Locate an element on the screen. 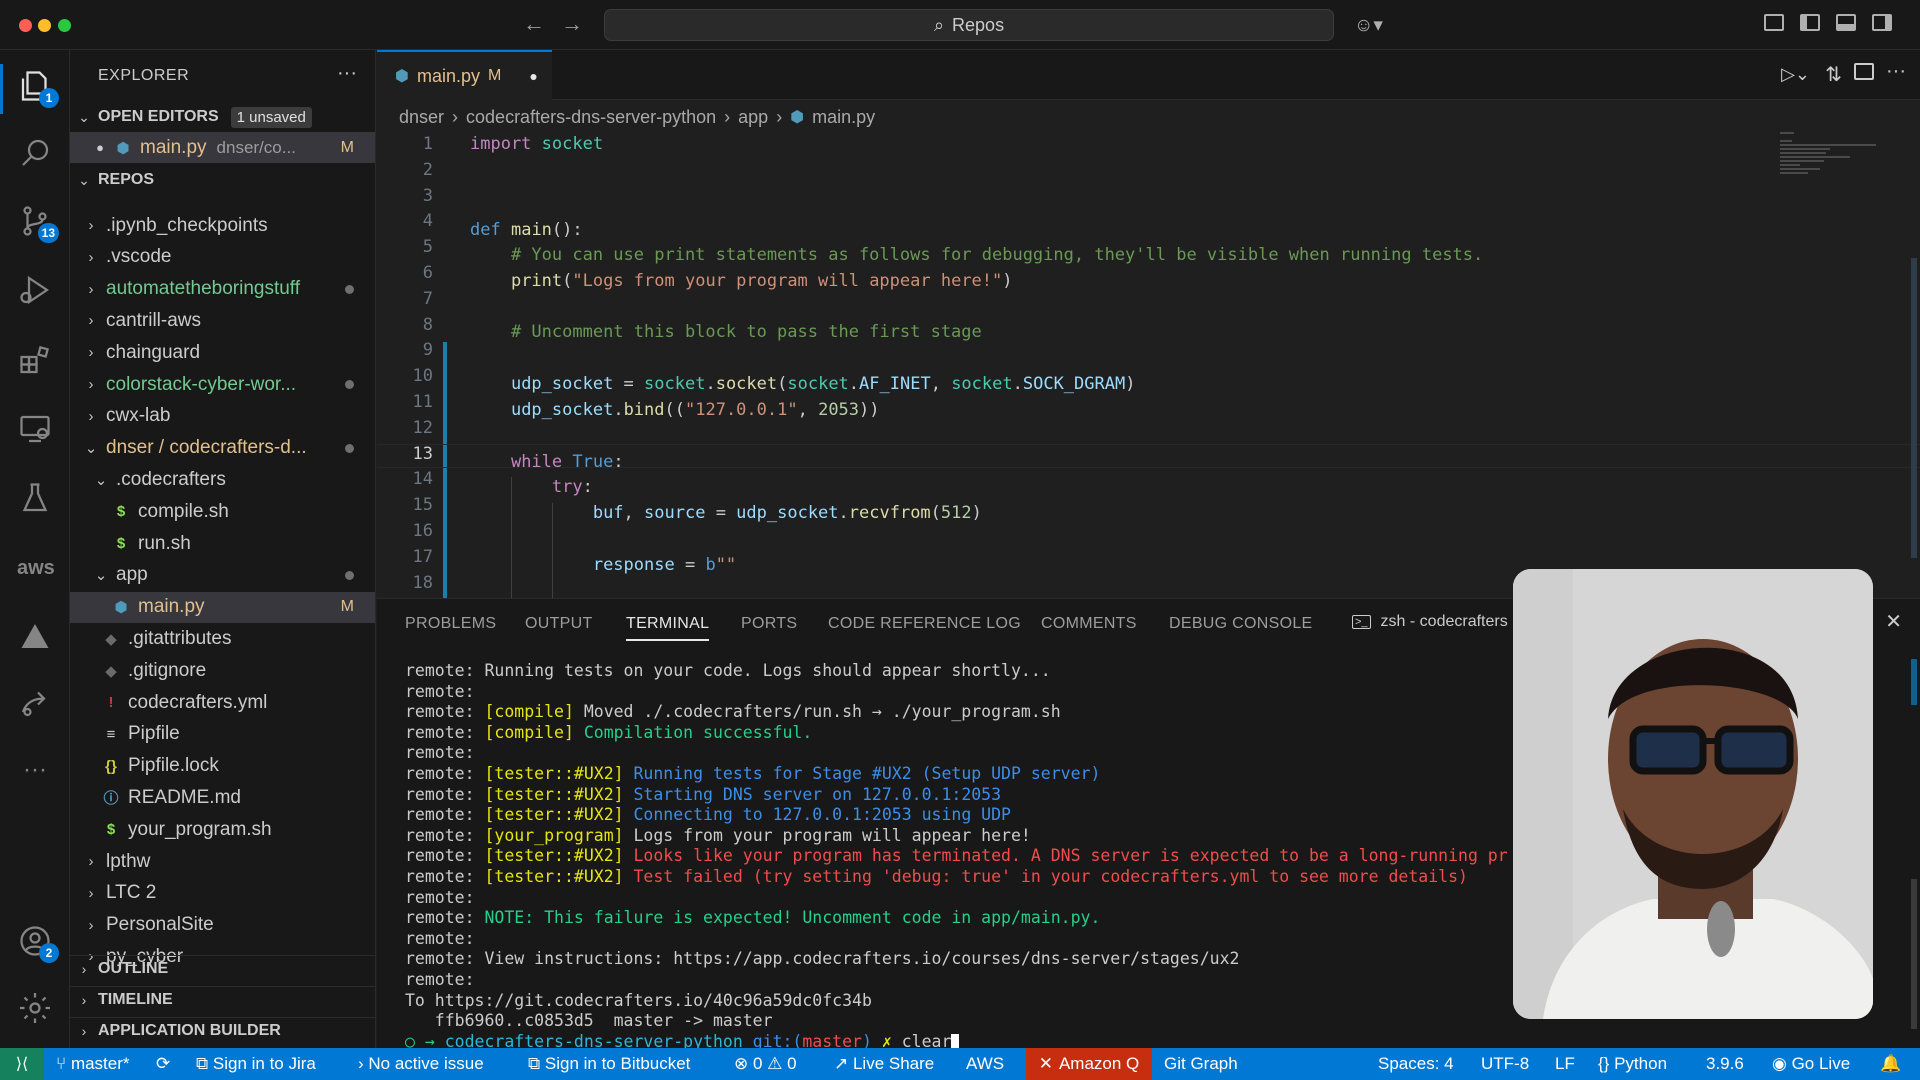  editor-more-icon: ··· is located at coordinates (1896, 71).